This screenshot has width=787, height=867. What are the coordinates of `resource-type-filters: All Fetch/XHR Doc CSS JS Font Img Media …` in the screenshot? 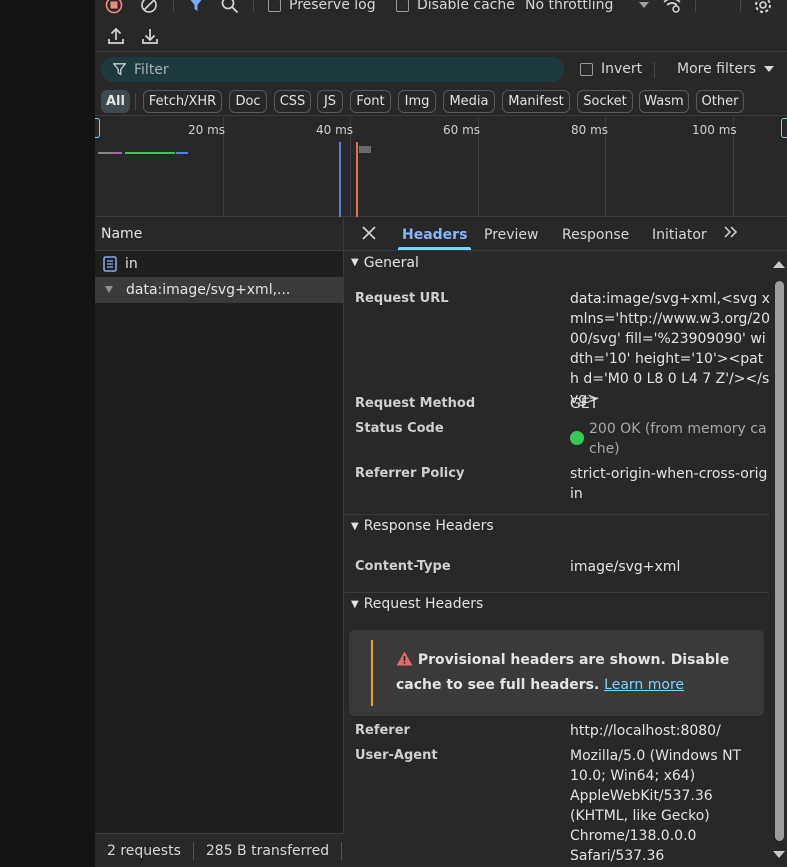 It's located at (441, 101).